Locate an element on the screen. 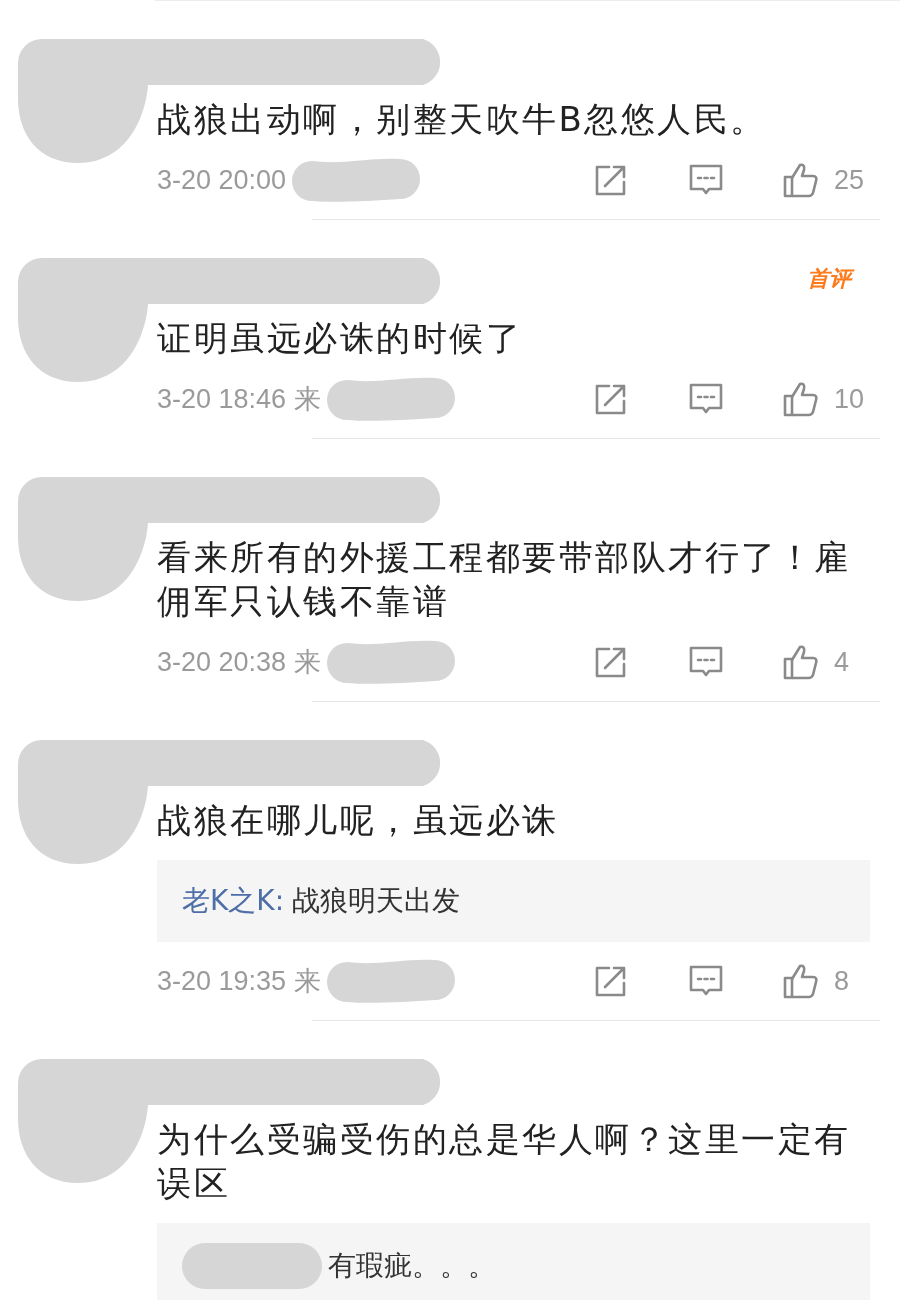  like-count: 25 is located at coordinates (850, 180).